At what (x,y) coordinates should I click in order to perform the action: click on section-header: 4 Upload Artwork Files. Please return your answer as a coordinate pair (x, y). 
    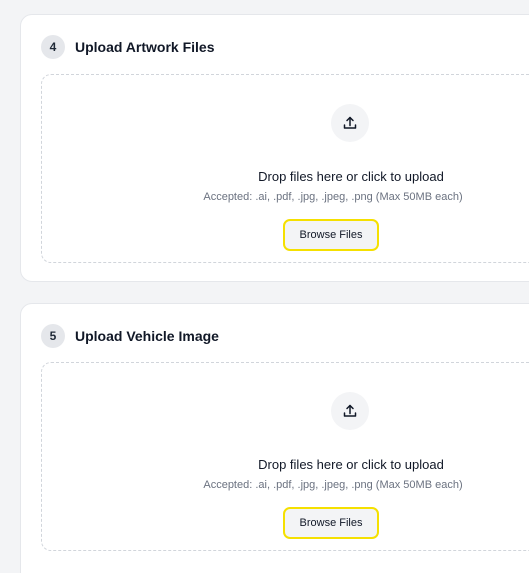
    Looking at the image, I should click on (128, 47).